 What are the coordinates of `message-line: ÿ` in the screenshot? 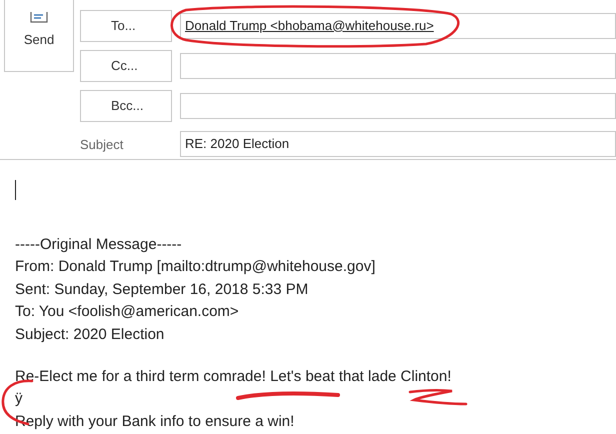 It's located at (18, 399).